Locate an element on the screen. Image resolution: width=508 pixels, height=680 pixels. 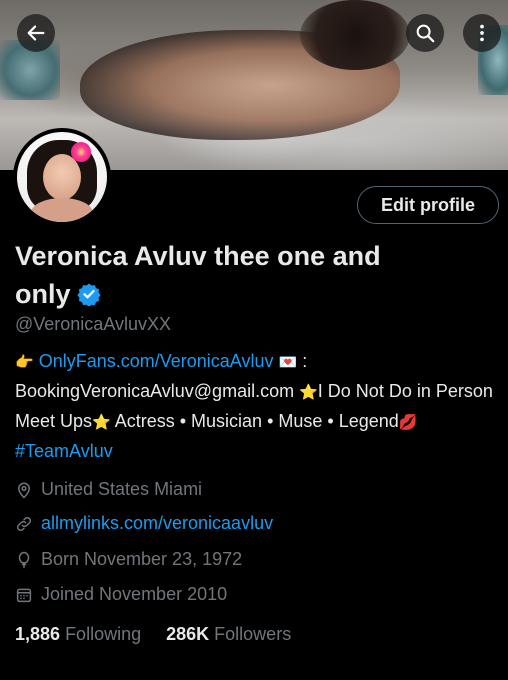
star-icon-2: ⭐ is located at coordinates (101, 422).